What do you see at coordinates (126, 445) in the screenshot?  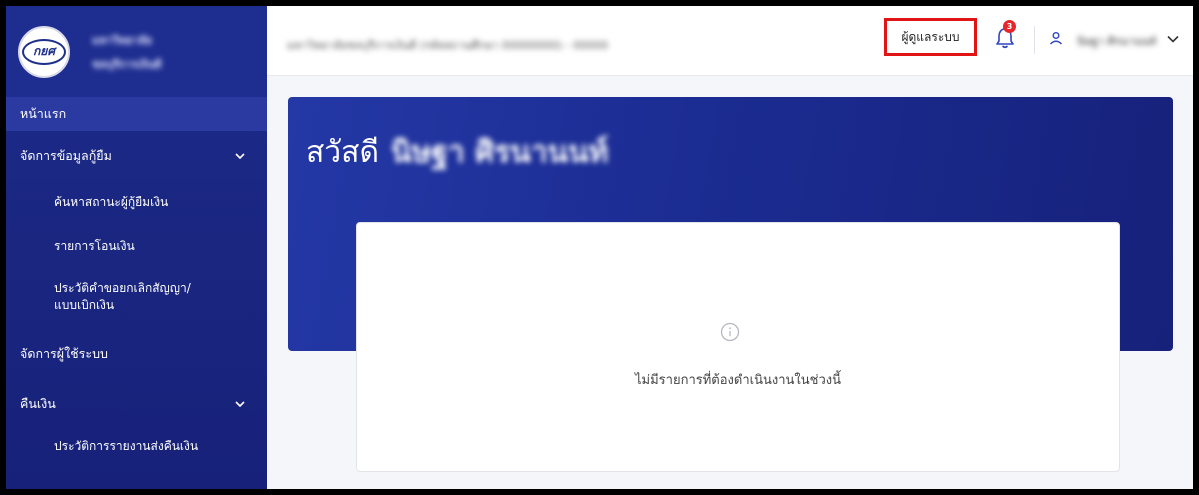 I see `sidebar-item-label: ประวัติการรายงานส่งคืนเงิน` at bounding box center [126, 445].